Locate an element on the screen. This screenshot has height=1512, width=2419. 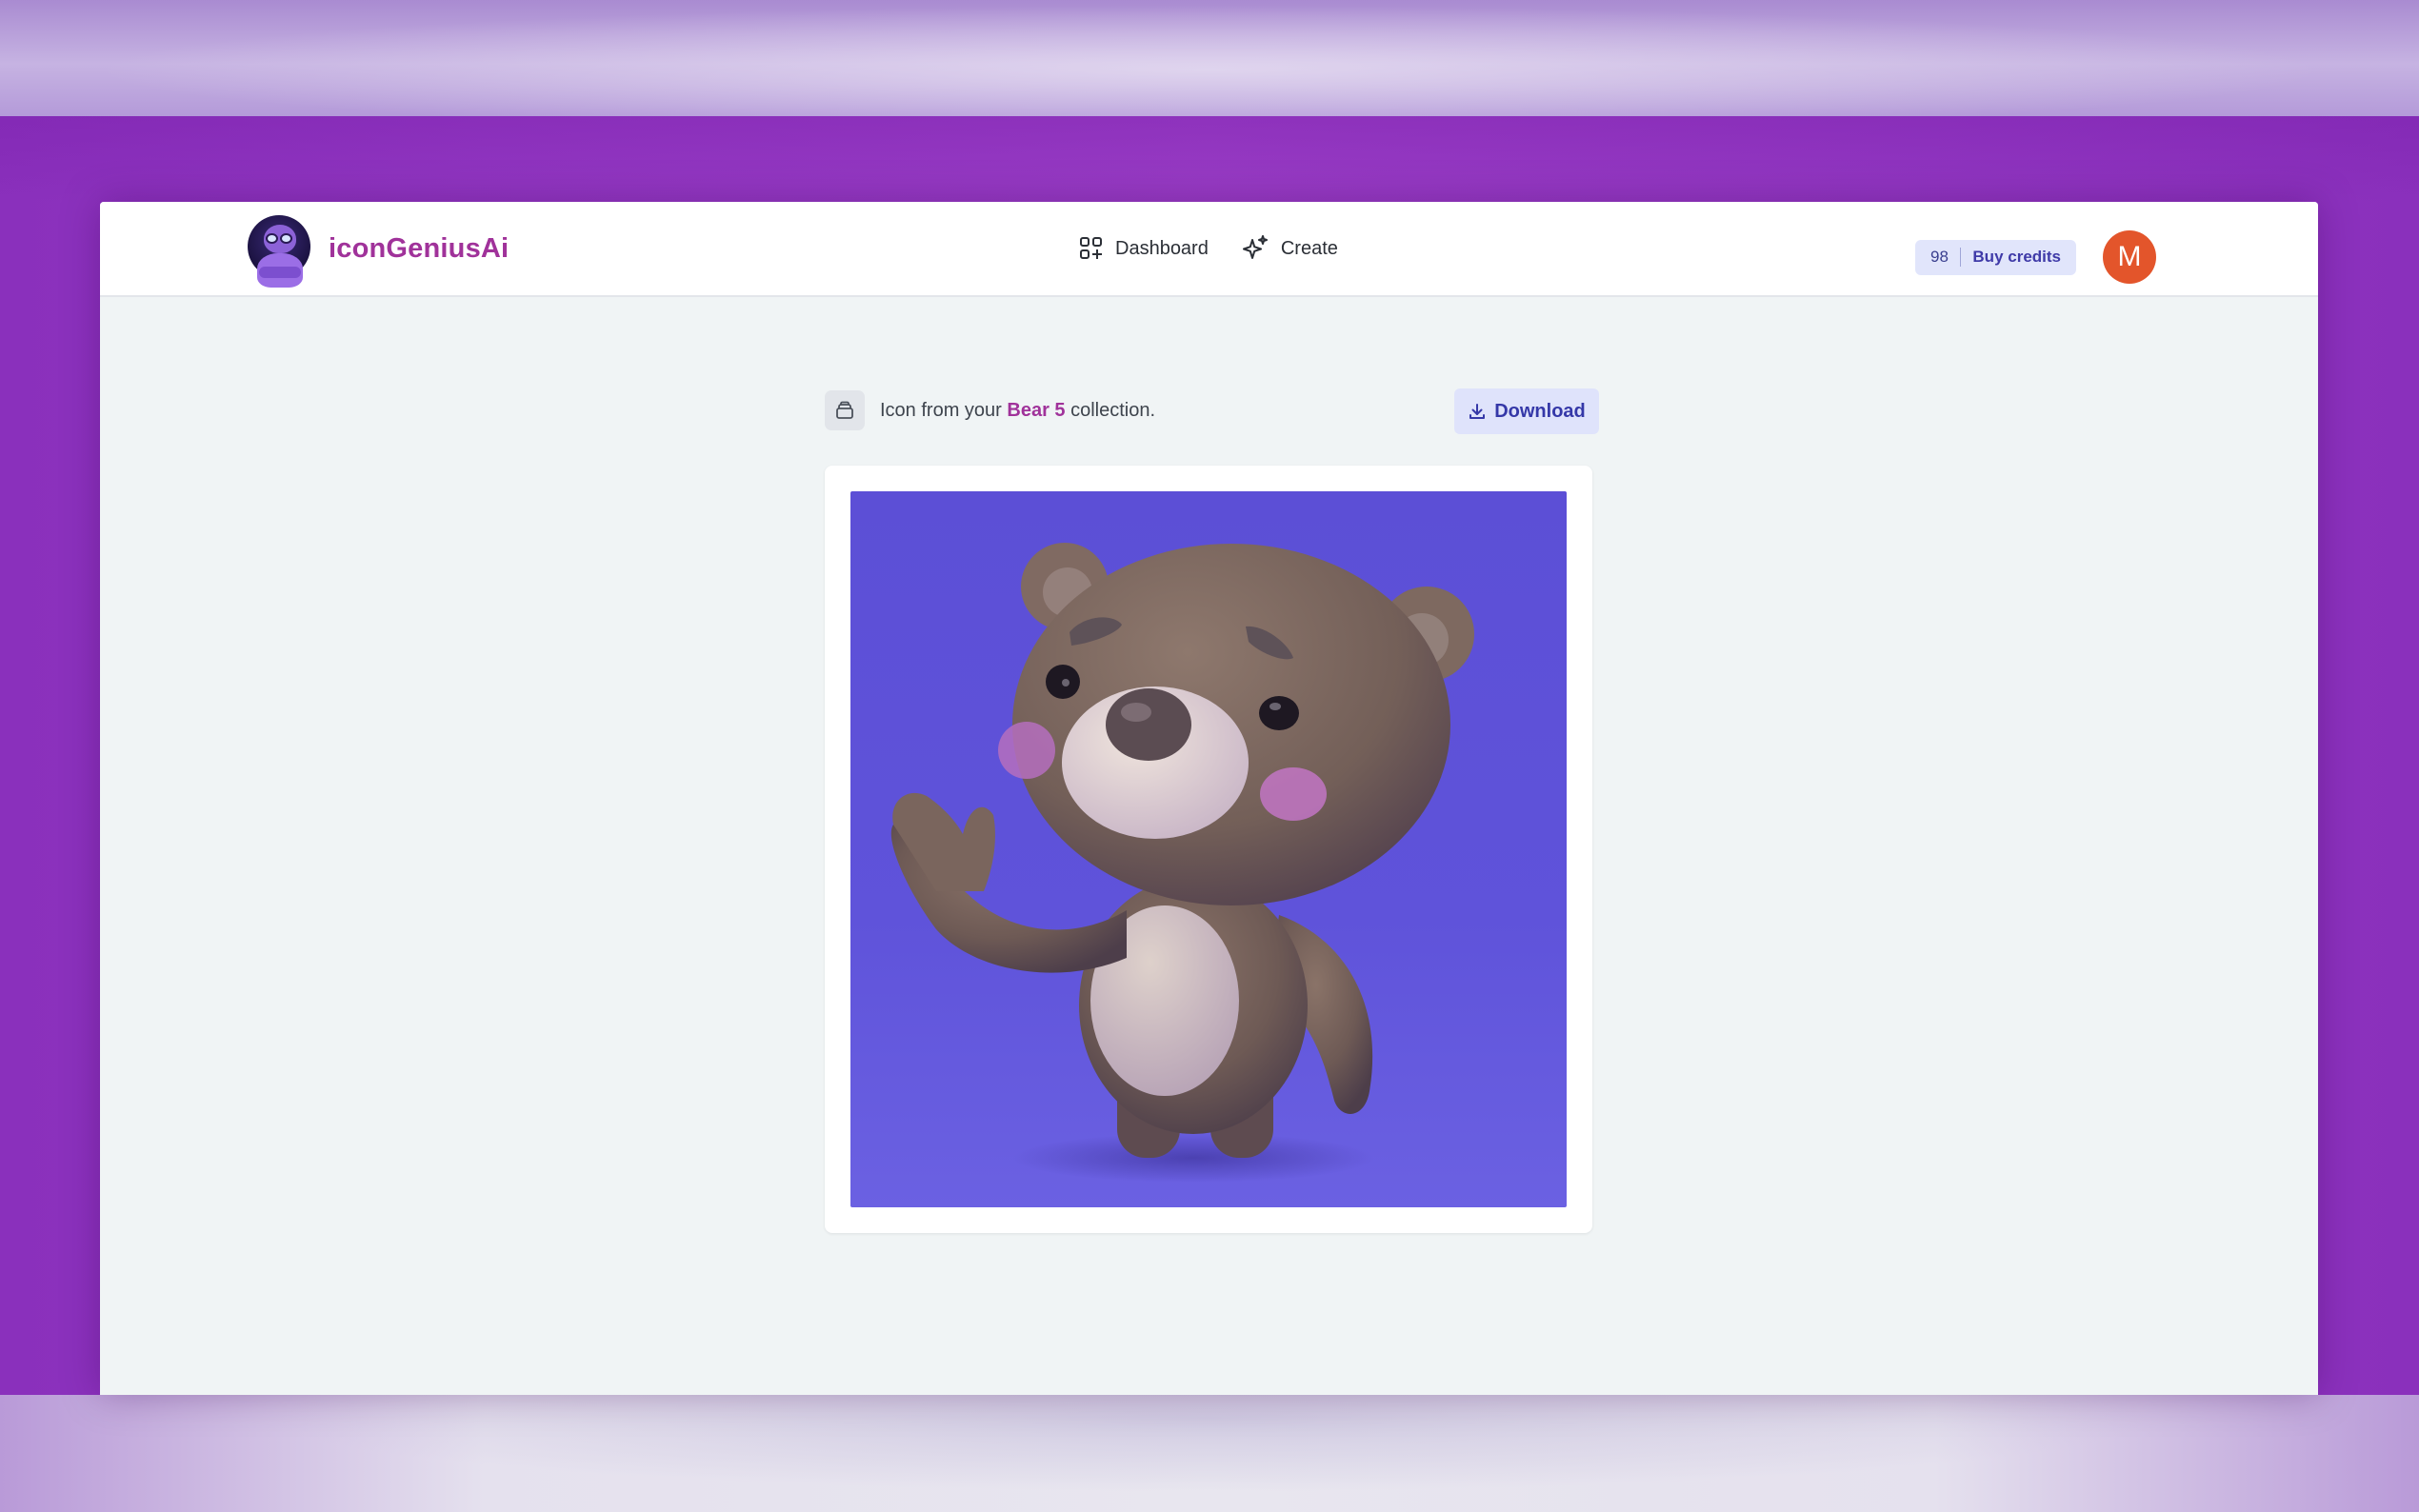
collection-icon-box is located at coordinates (845, 410).